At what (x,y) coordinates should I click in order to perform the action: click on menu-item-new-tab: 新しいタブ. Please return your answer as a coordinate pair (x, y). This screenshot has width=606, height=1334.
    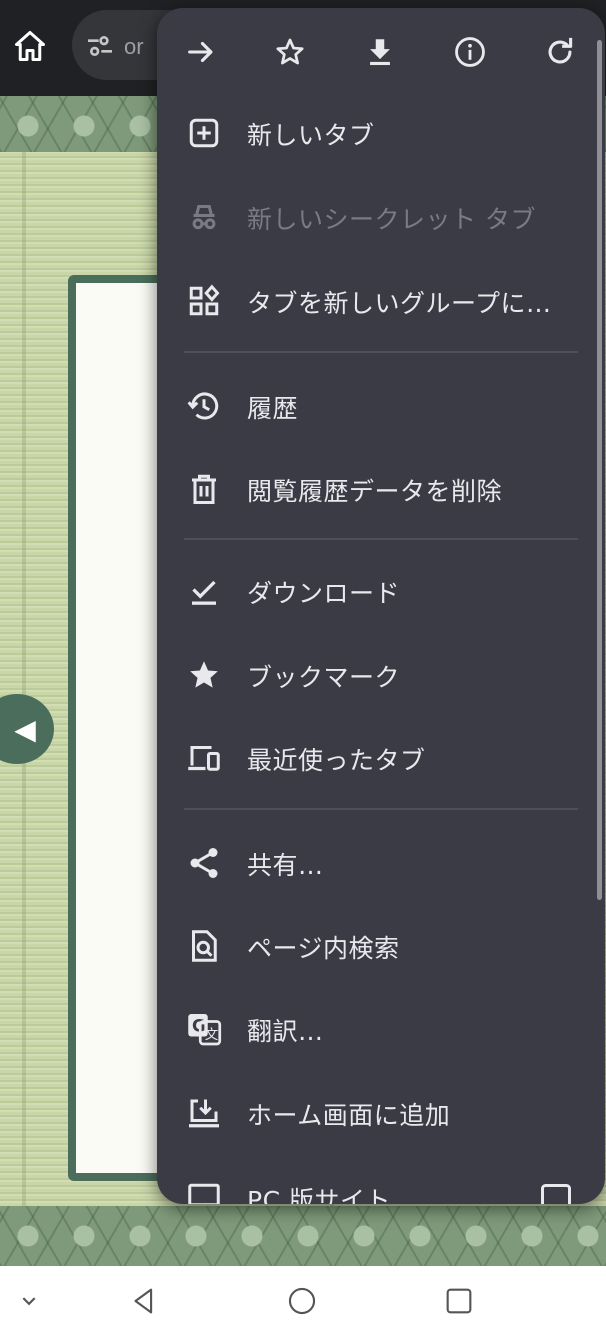
    Looking at the image, I should click on (372, 132).